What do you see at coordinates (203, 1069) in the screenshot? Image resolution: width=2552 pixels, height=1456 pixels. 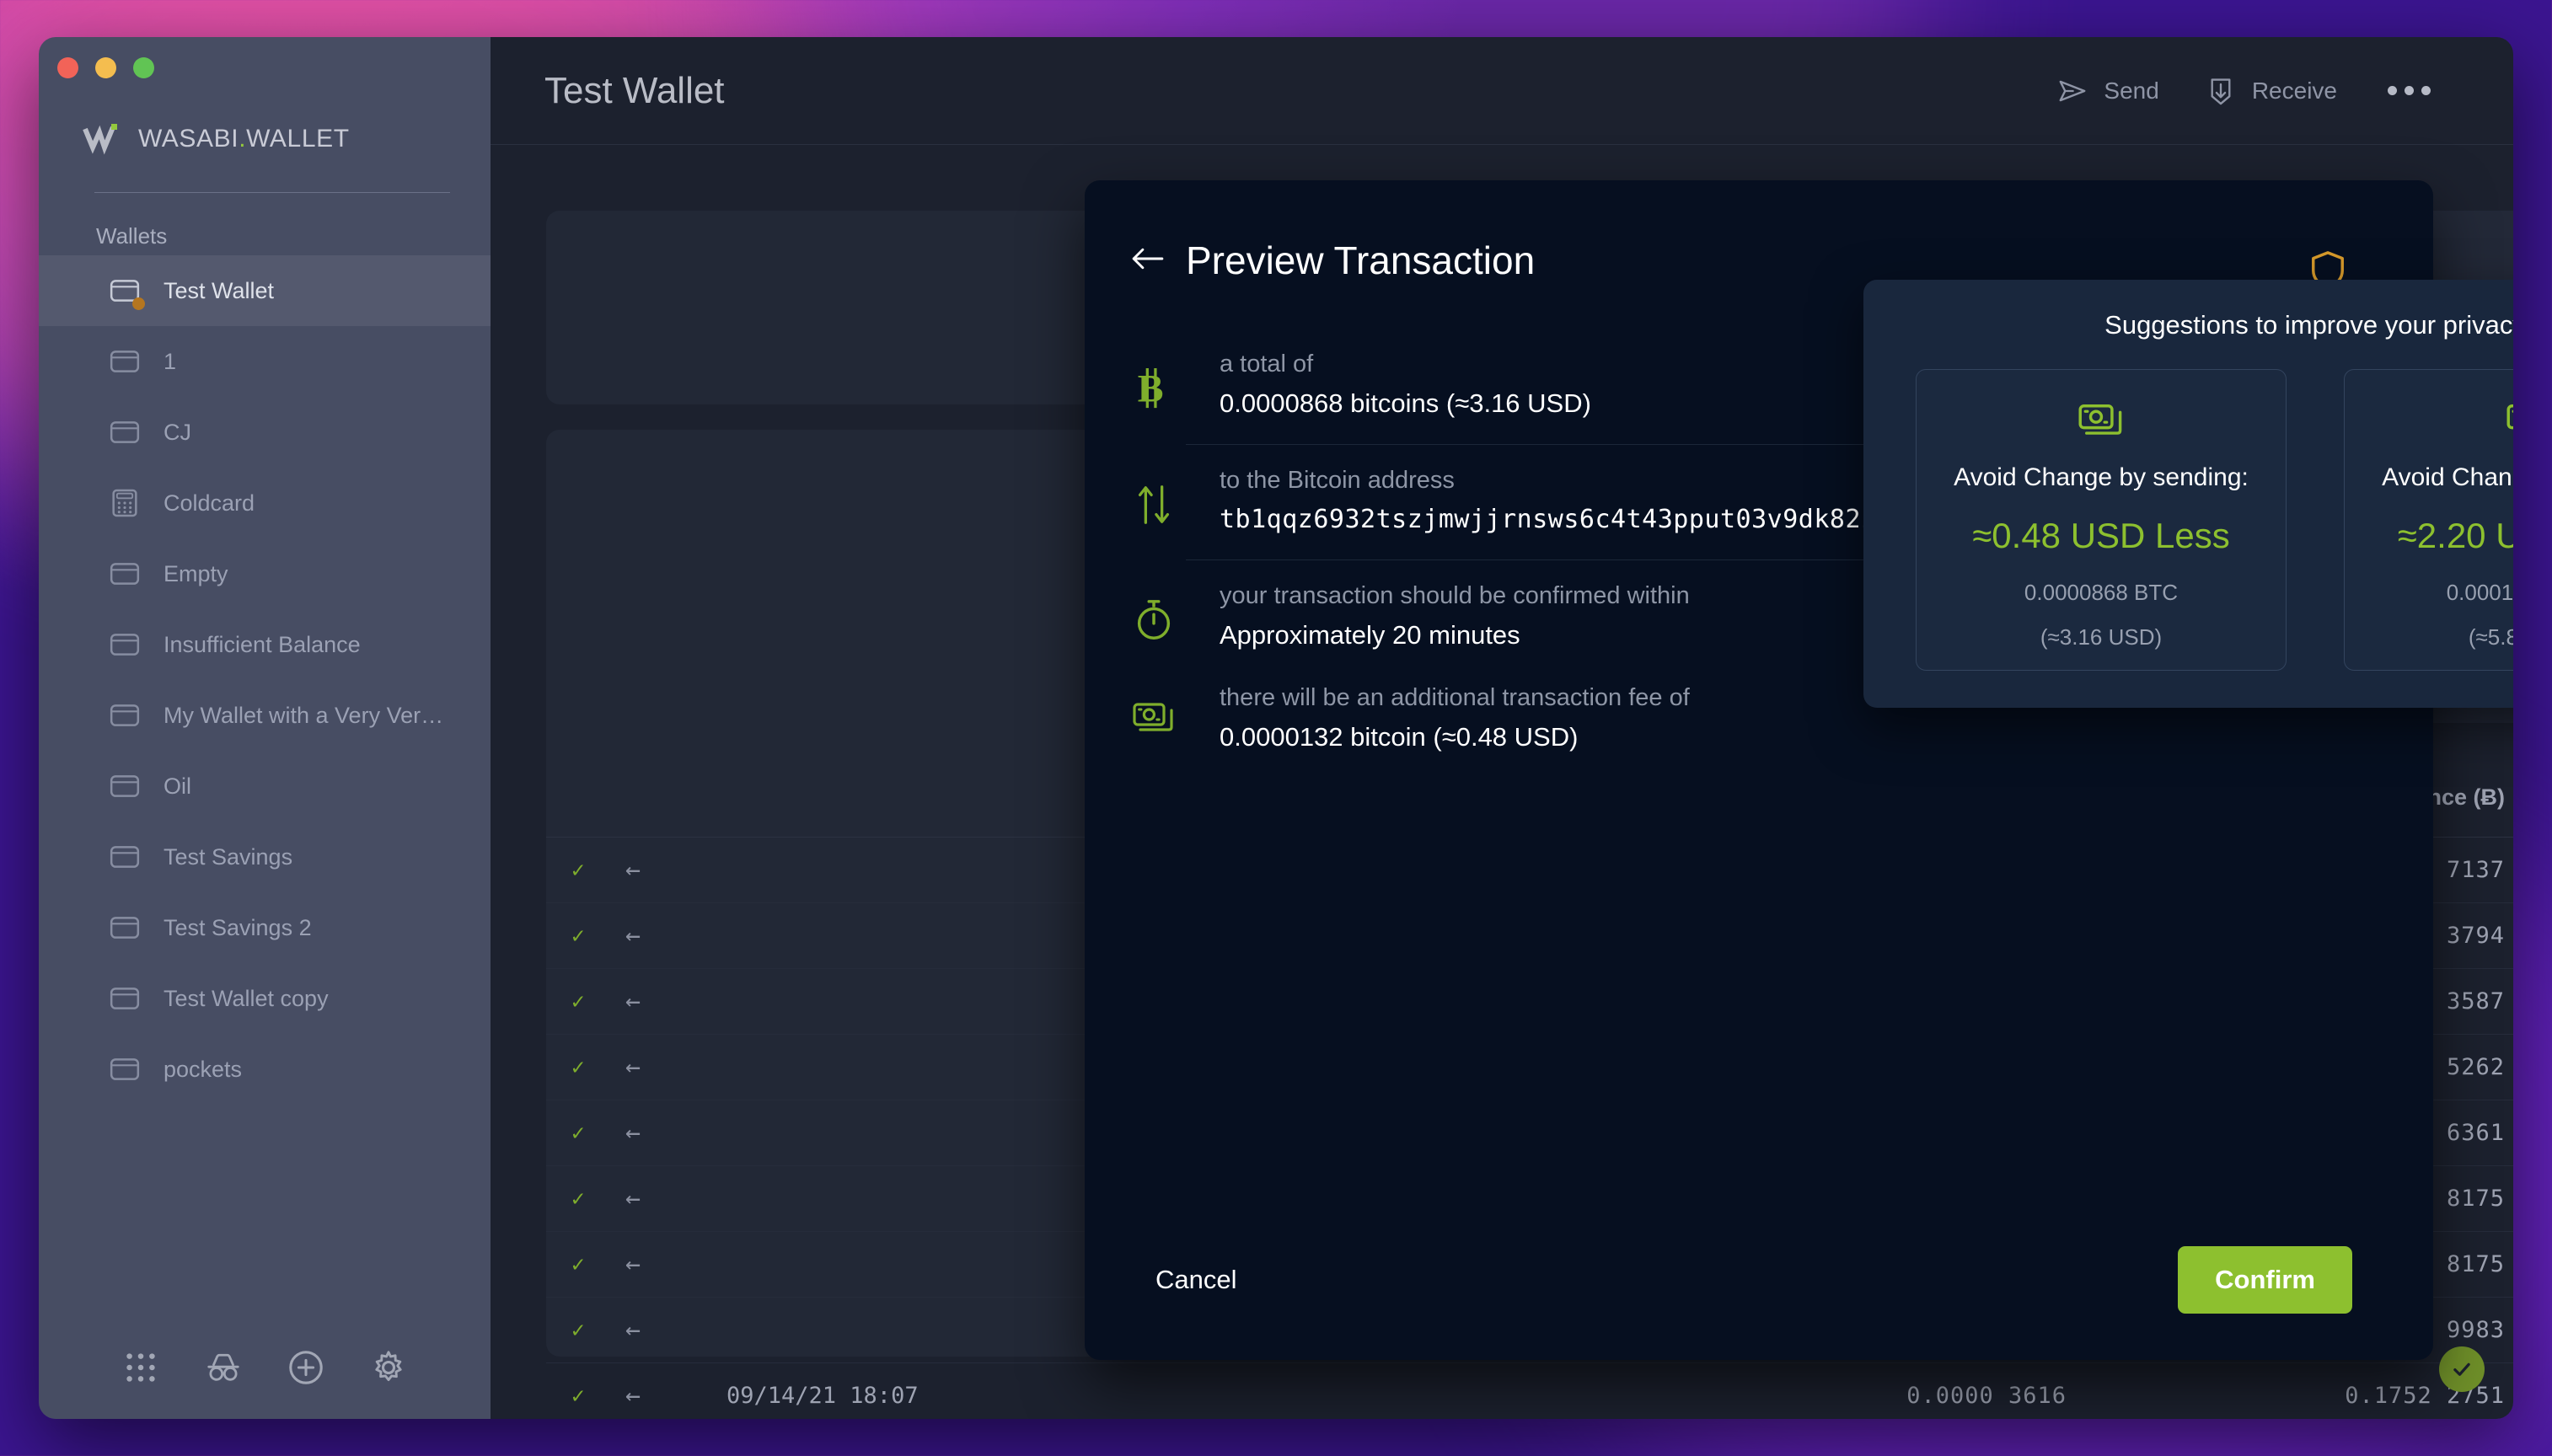 I see `sidebar-item-label: pockets` at bounding box center [203, 1069].